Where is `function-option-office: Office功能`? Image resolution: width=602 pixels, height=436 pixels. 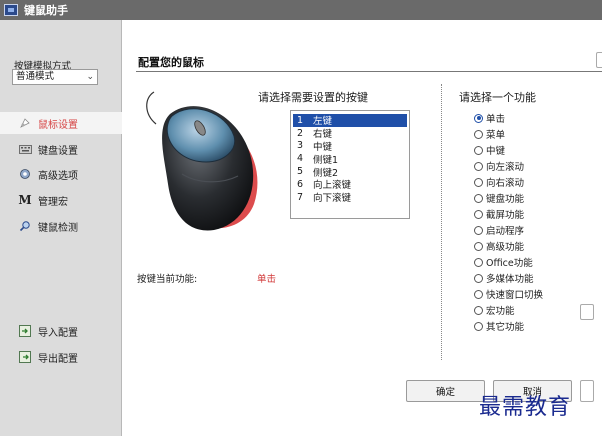
function-option-office: Office功能 is located at coordinates (508, 262).